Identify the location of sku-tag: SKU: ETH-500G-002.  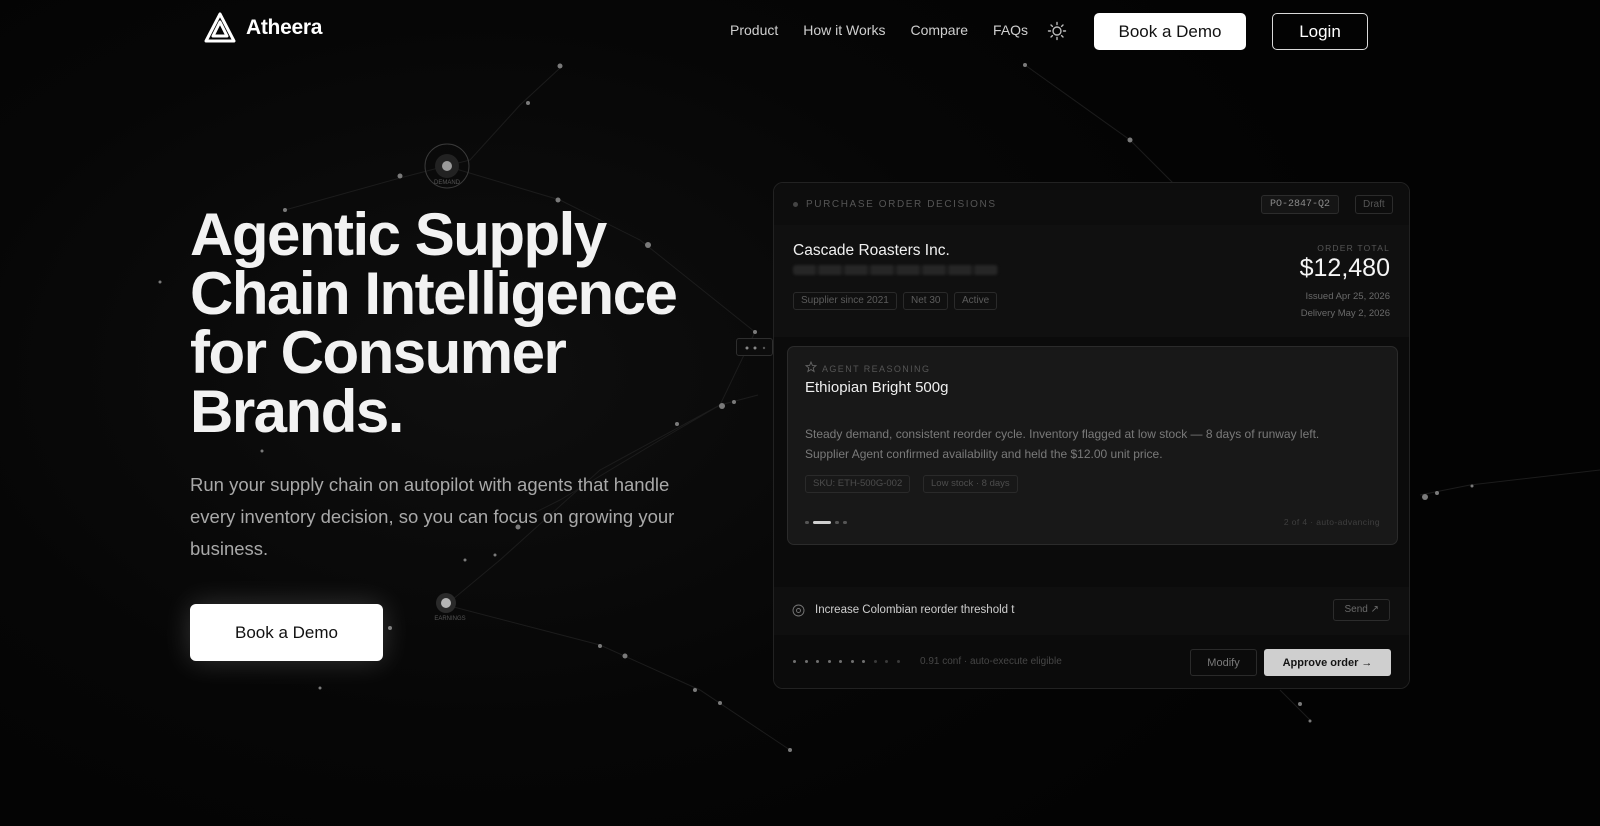
(858, 484).